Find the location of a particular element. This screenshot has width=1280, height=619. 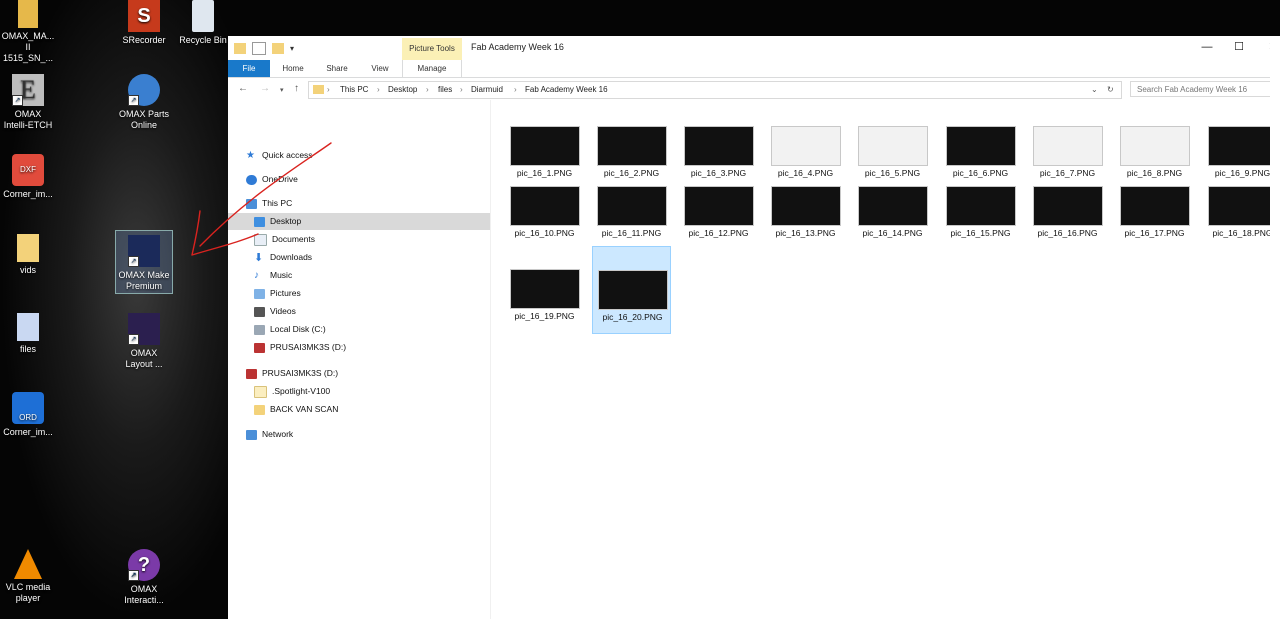

file-thumbnail: pic_16_10.PNG is located at coordinates (544, 212).